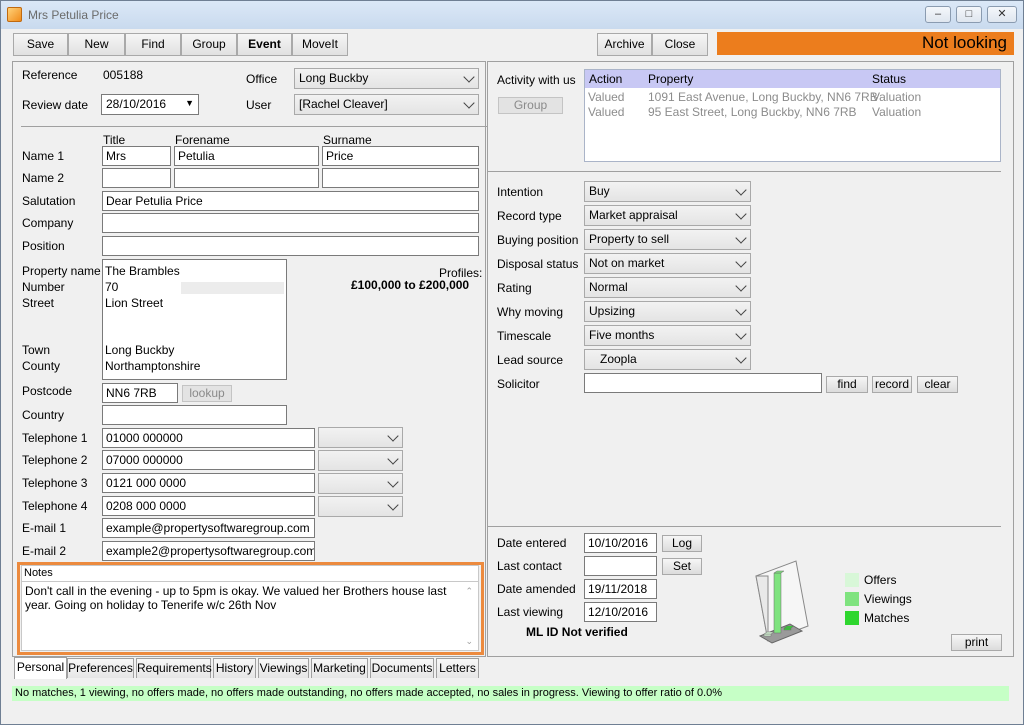 Image resolution: width=1024 pixels, height=725 pixels. Describe the element at coordinates (624, 44) in the screenshot. I see `archive-button: Archive` at that location.